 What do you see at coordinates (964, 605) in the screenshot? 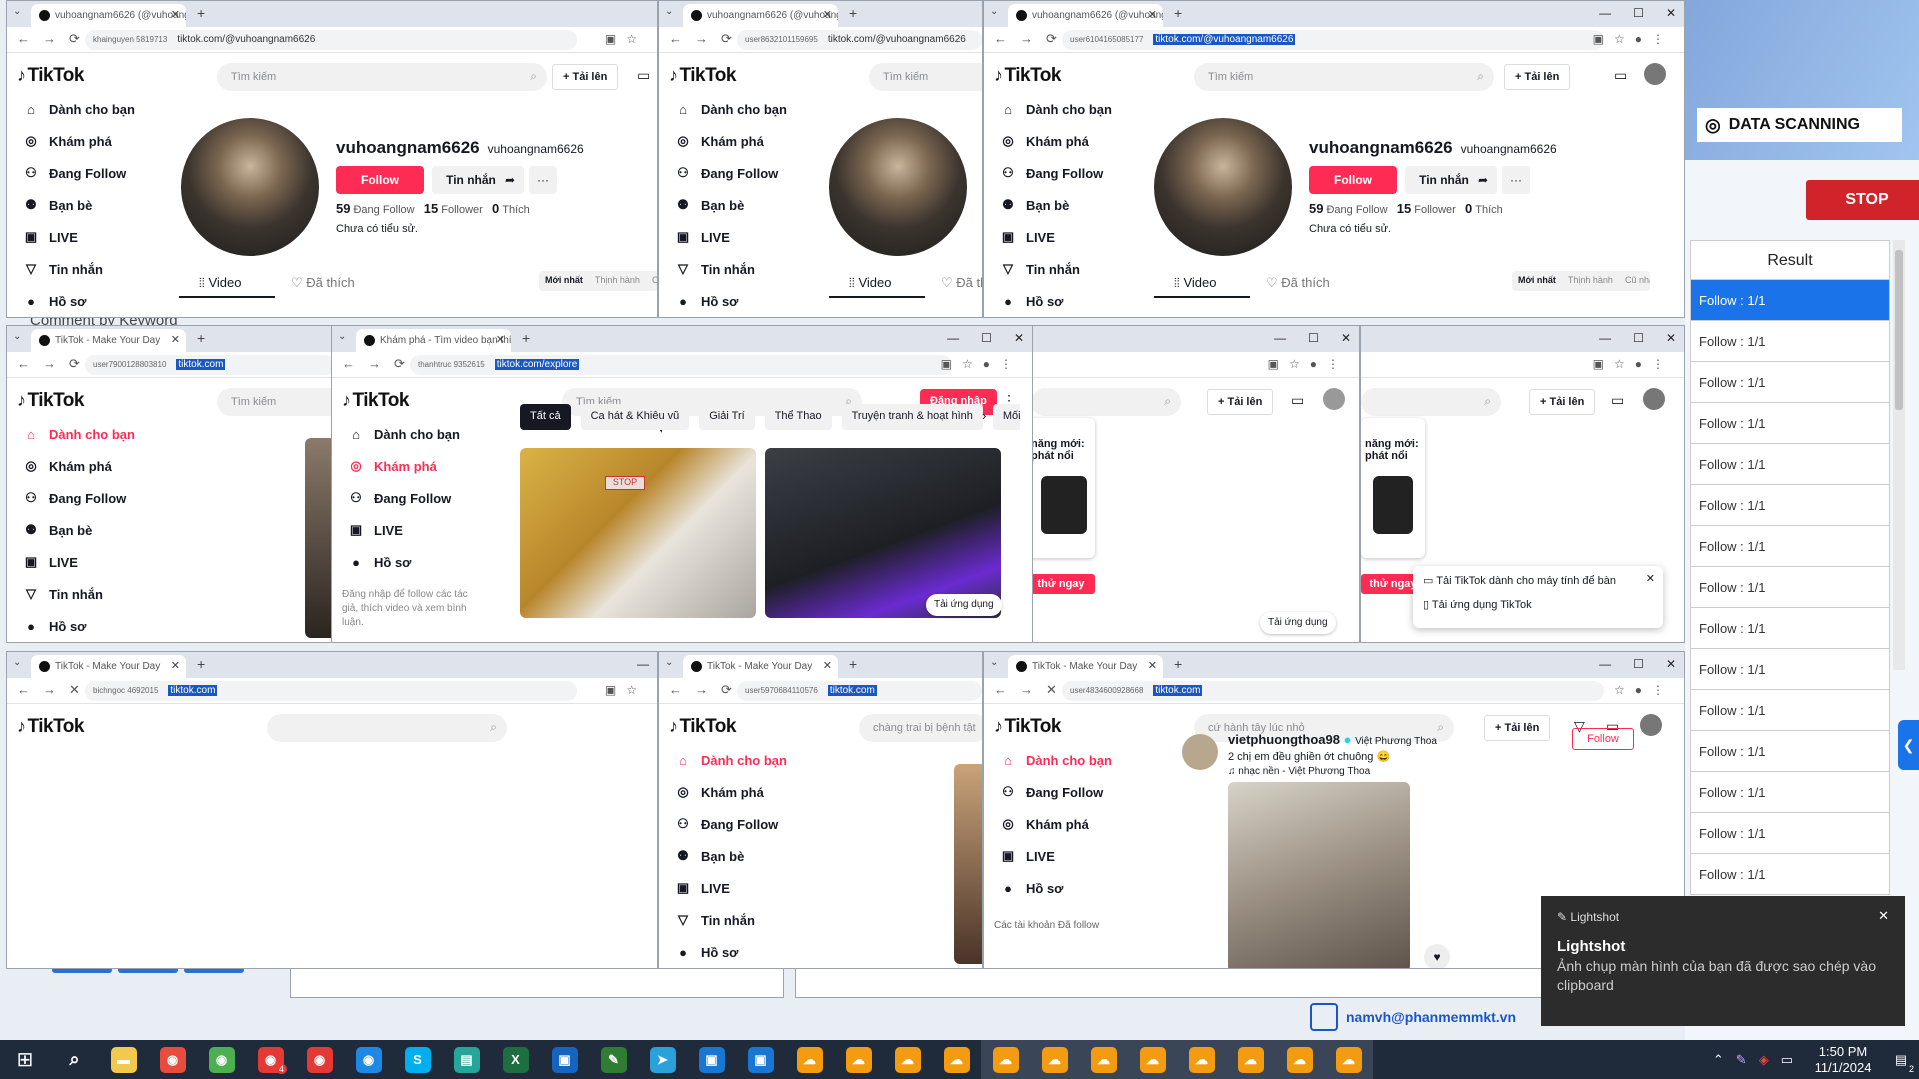
I see `get-app-button: Tải ứng dụng` at bounding box center [964, 605].